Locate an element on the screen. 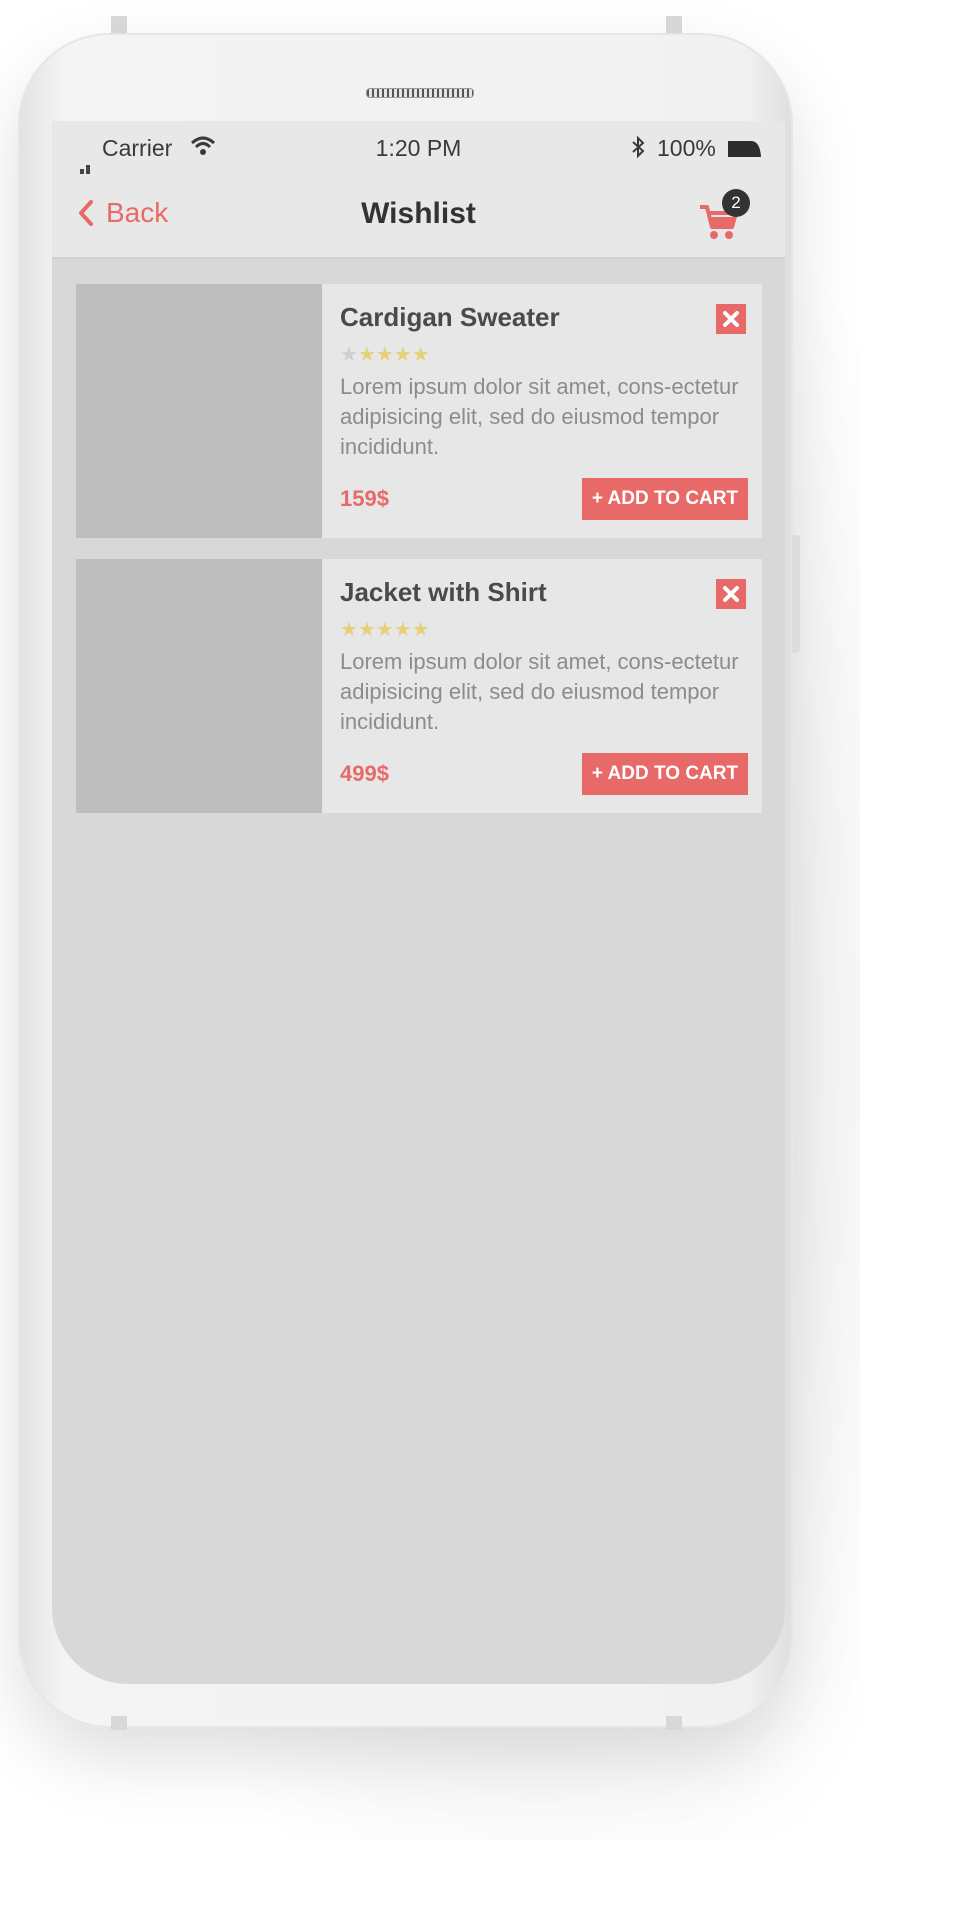  page-title: Wishlist is located at coordinates (418, 213).